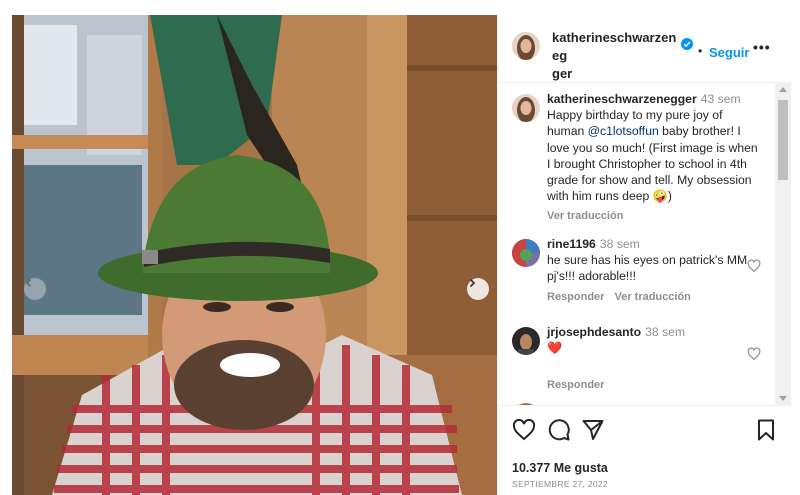  I want to click on comment-time: 43 sem, so click(721, 99).